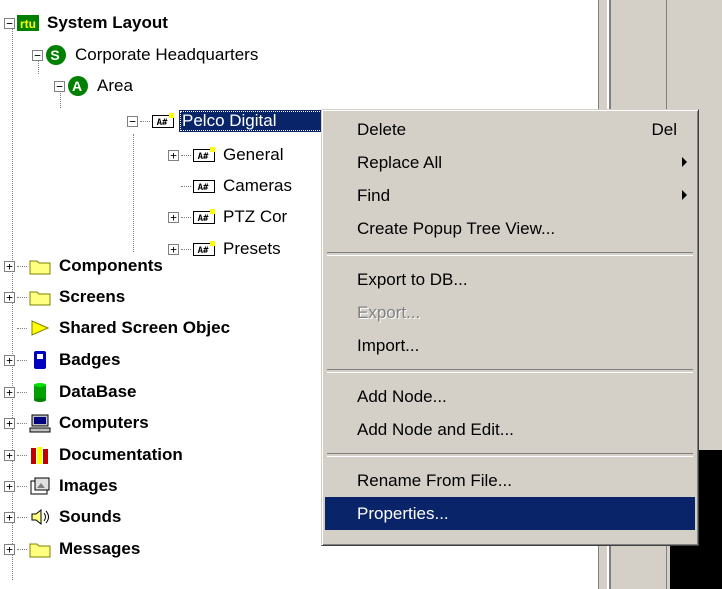  I want to click on tree-item-components: + Components, so click(85, 266).